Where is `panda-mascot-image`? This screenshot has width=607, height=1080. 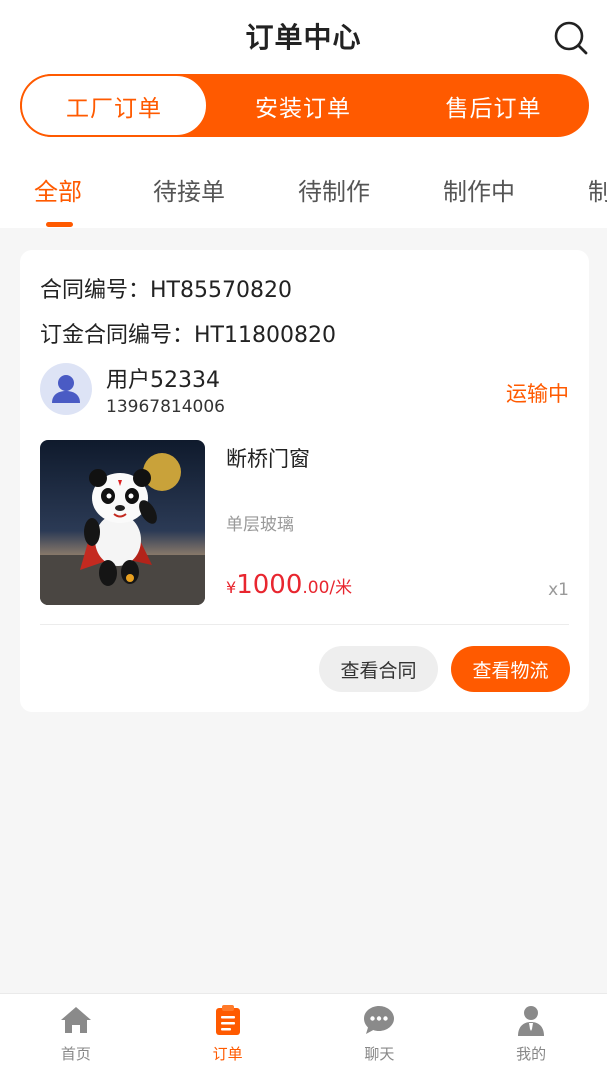
panda-mascot-image is located at coordinates (122, 522).